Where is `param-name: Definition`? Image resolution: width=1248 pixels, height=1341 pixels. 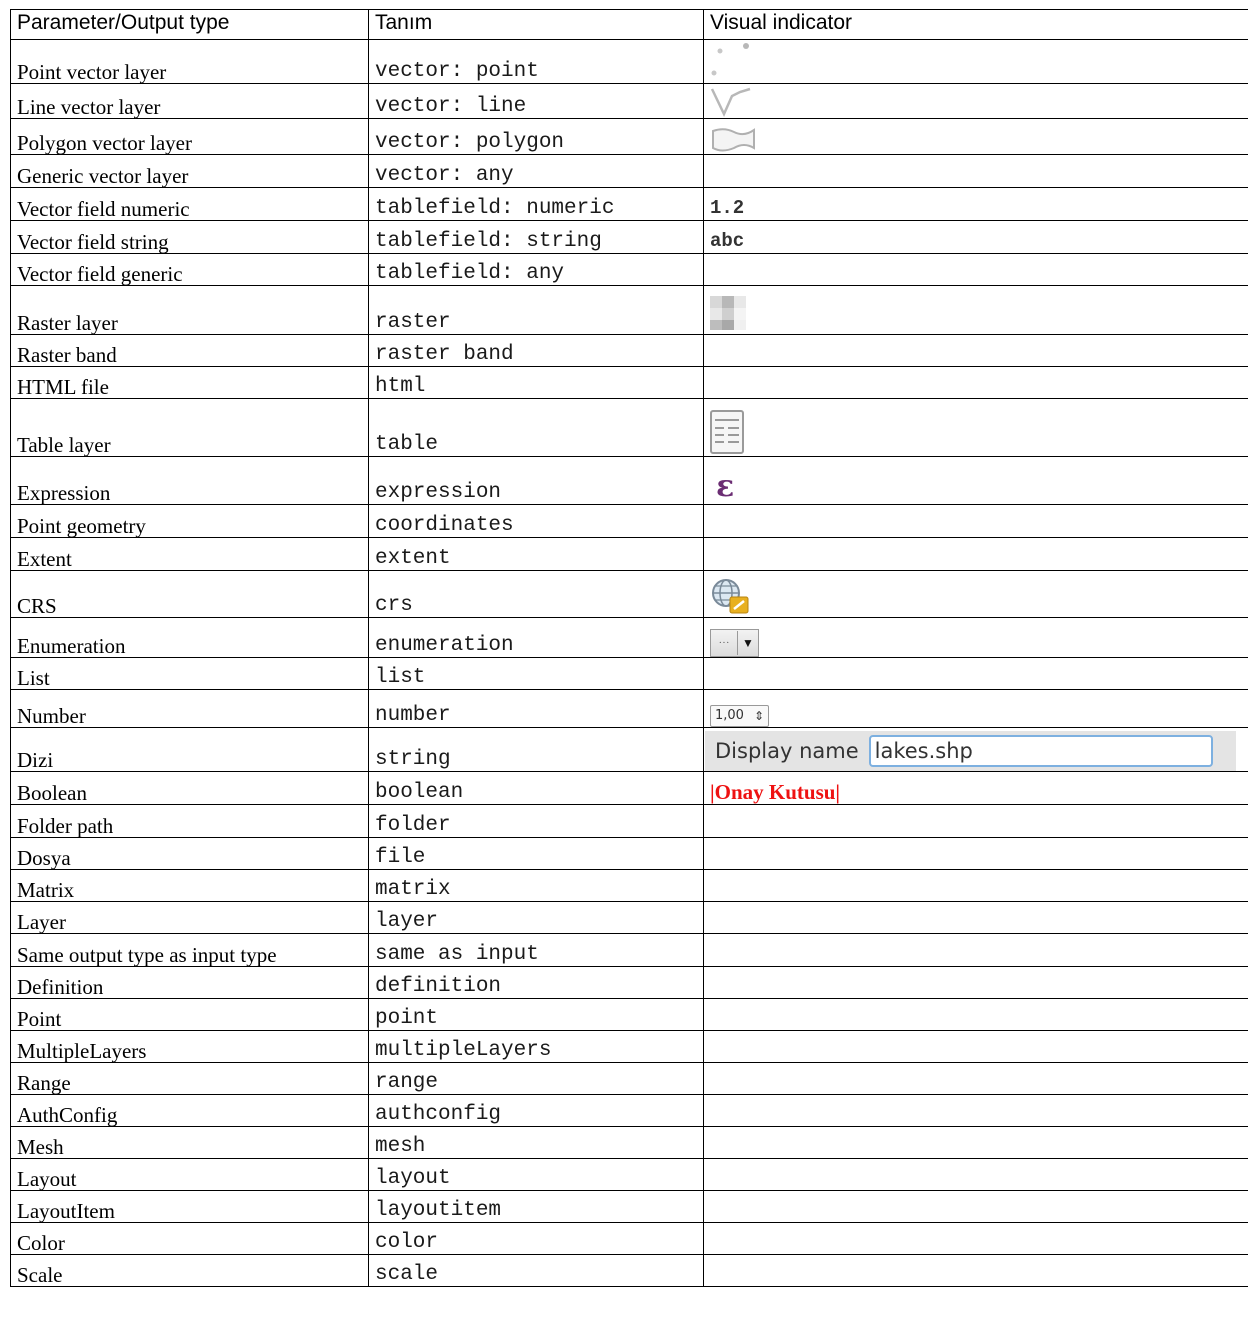
param-name: Definition is located at coordinates (189, 982).